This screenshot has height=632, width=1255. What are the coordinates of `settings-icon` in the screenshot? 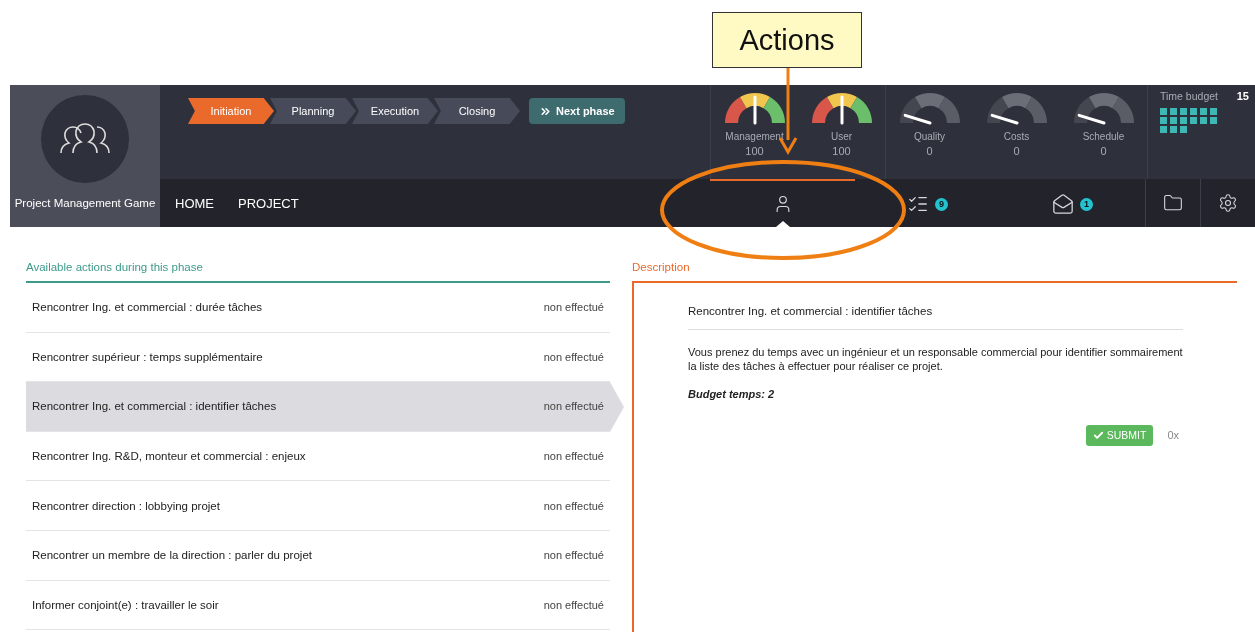 It's located at (1228, 203).